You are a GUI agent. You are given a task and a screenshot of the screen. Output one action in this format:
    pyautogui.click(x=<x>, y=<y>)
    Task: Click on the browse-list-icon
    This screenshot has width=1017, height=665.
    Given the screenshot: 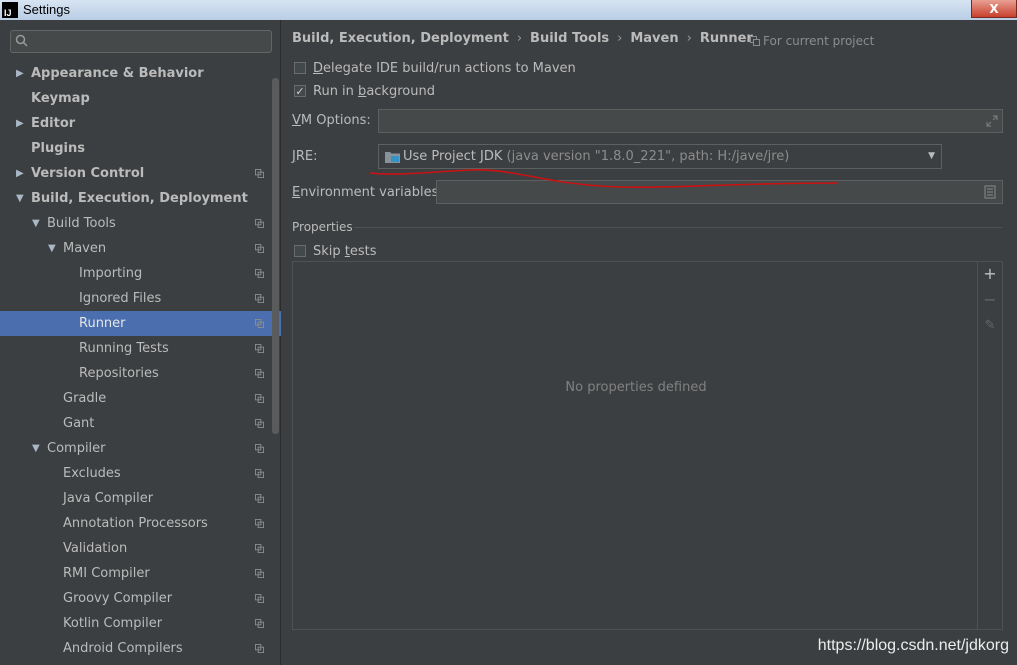 What is the action you would take?
    pyautogui.click(x=990, y=192)
    